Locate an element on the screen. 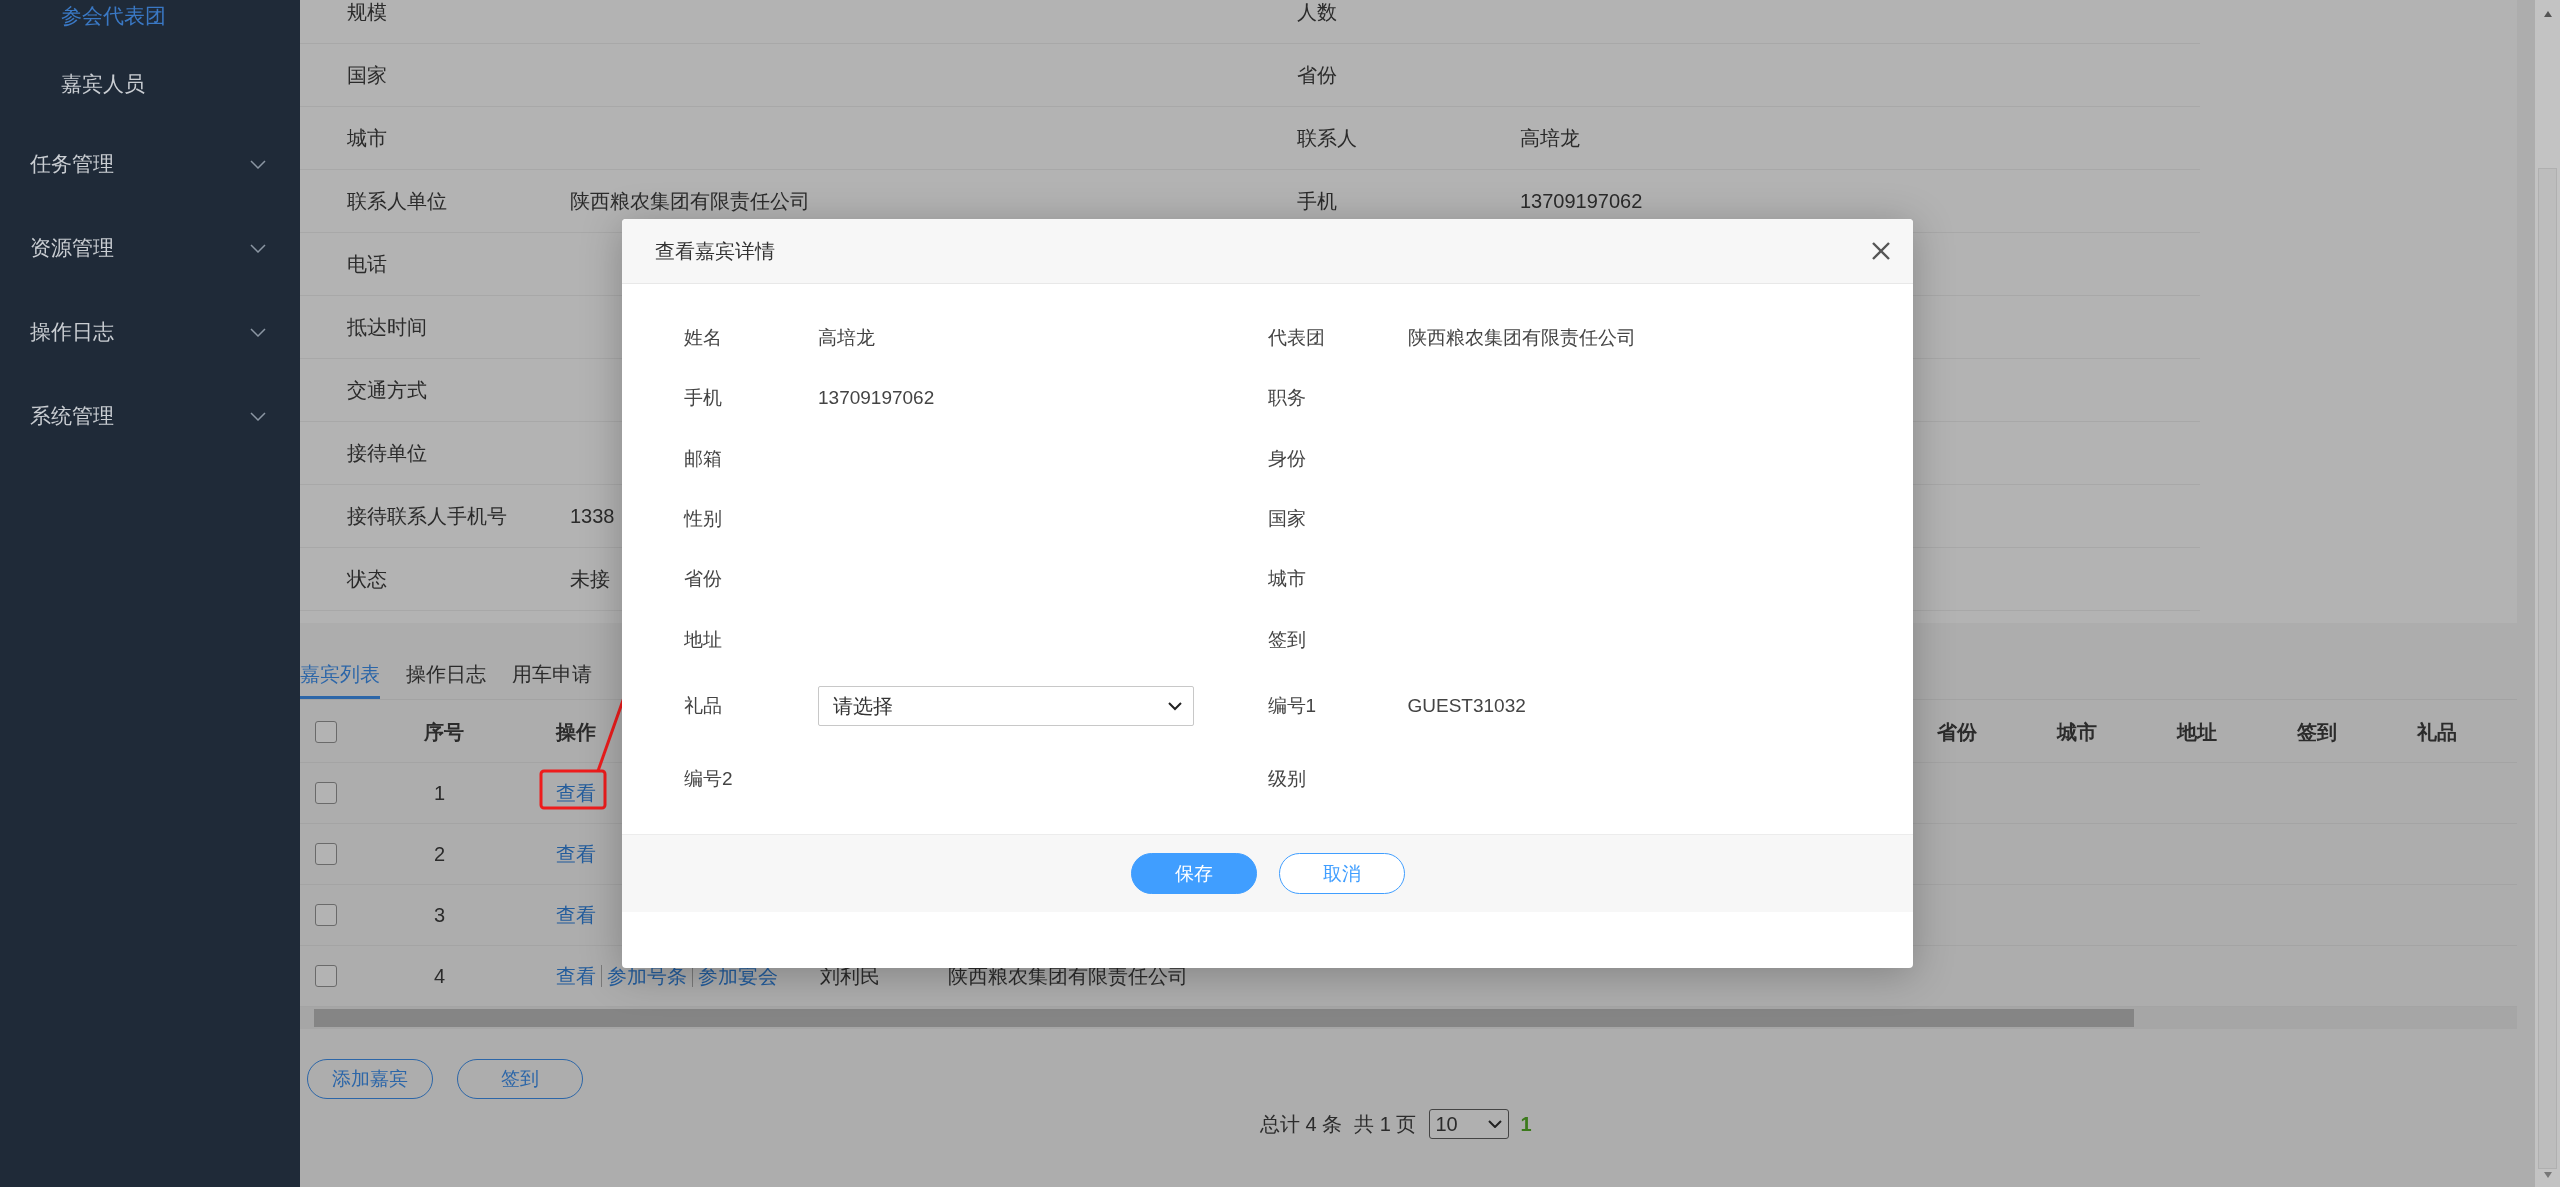  sidebar-item: 嘉宾人员 is located at coordinates (150, 84).